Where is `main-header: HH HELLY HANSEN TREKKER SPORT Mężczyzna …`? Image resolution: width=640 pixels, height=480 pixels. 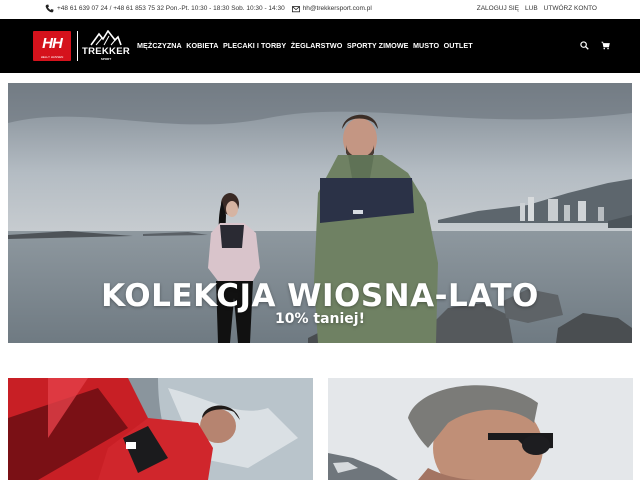
main-header: HH HELLY HANSEN TREKKER SPORT Mężczyzna … is located at coordinates (320, 46).